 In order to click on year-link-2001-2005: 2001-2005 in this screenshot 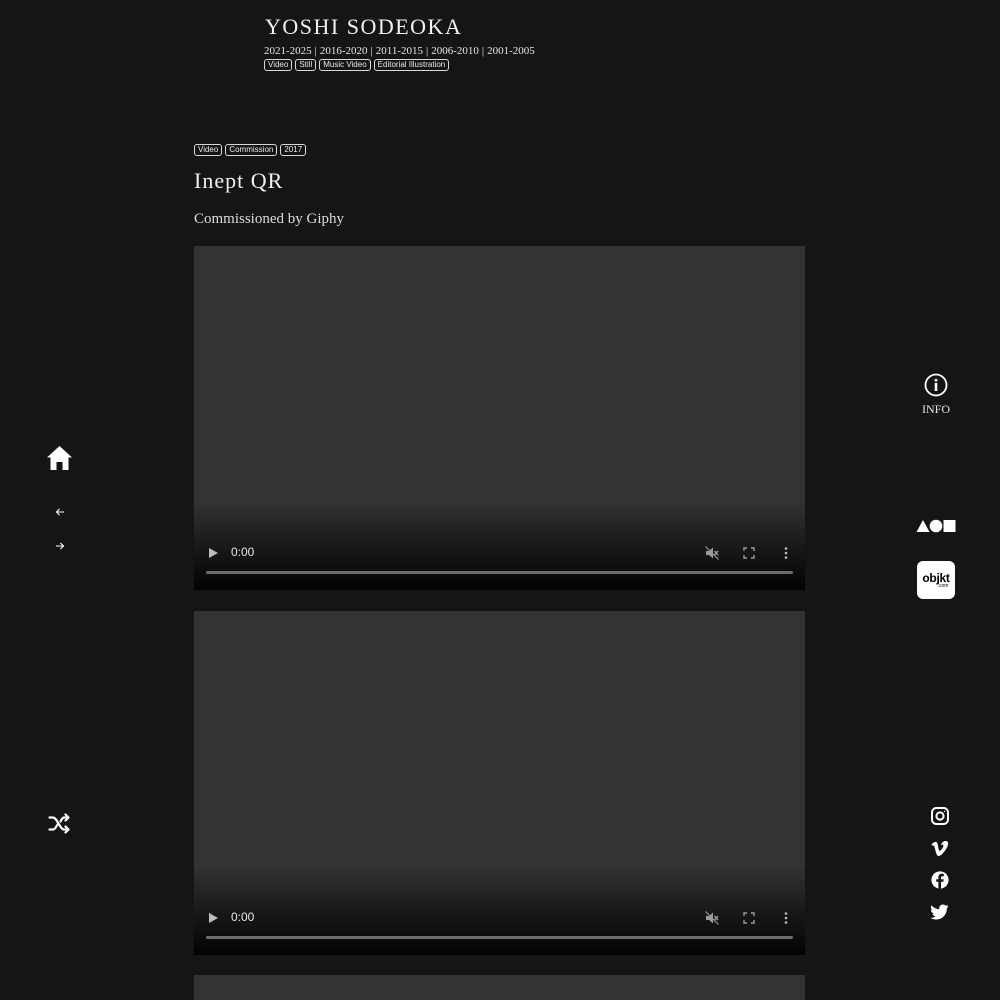, I will do `click(511, 51)`.